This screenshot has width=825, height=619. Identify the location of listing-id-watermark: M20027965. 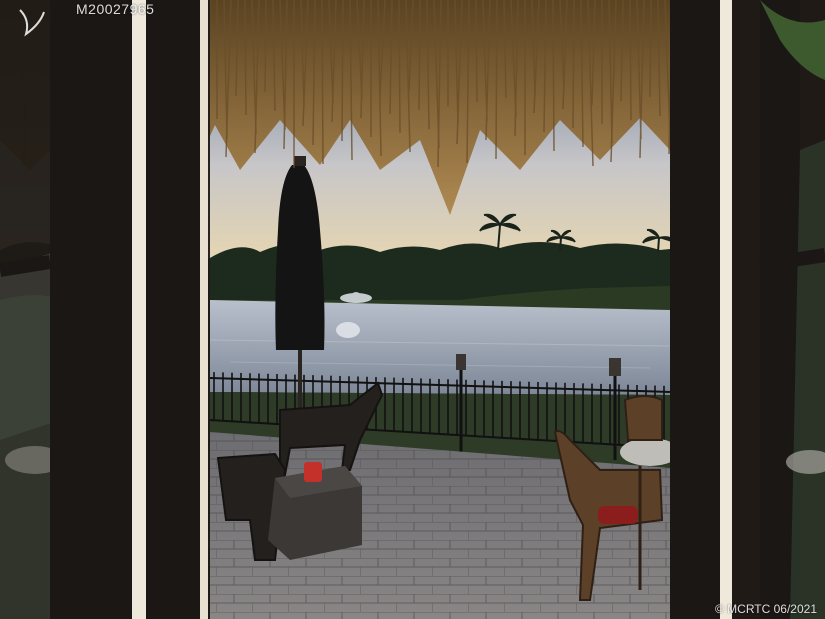
(115, 9).